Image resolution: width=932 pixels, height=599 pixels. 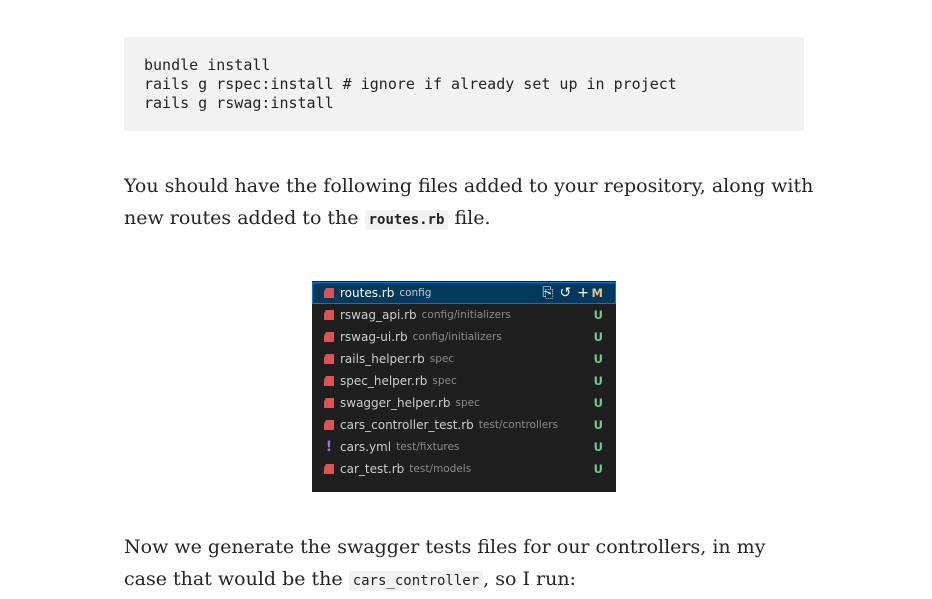 What do you see at coordinates (407, 425) in the screenshot?
I see `file-name: cars_controller_test.rb` at bounding box center [407, 425].